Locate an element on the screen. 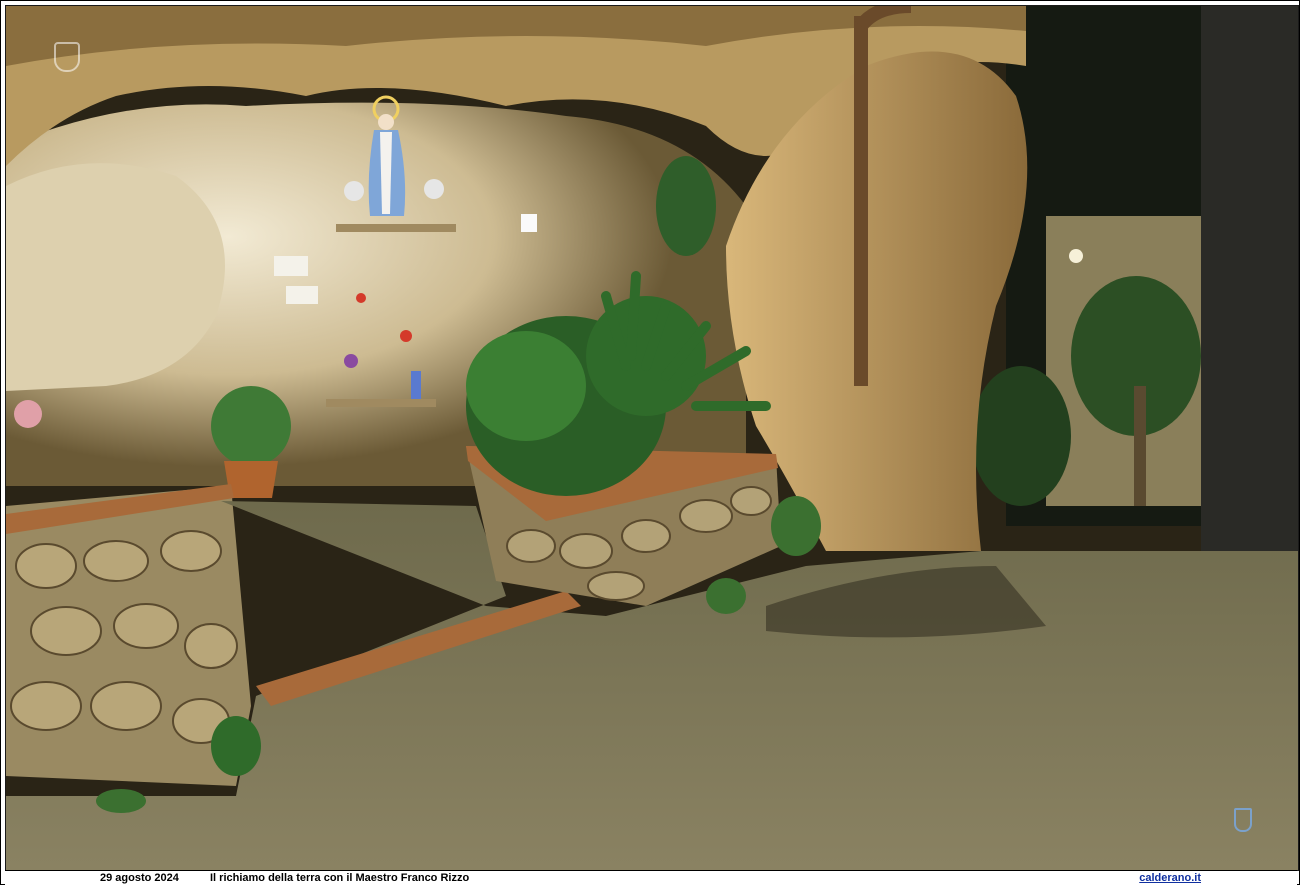 This screenshot has width=1300, height=885. shrine-shelf is located at coordinates (396, 228).